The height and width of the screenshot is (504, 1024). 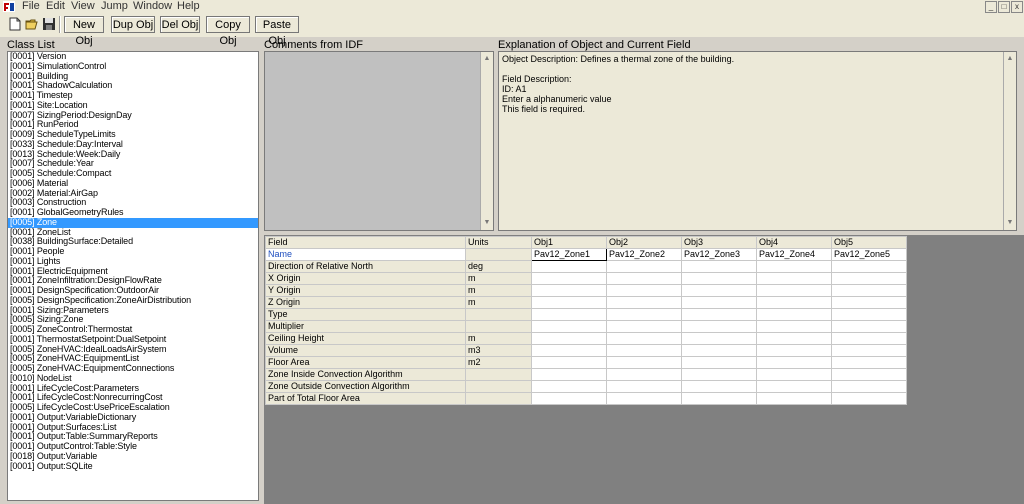 What do you see at coordinates (365, 386) in the screenshot?
I see `field-name-cell: Zone Outside Convection Algorithm` at bounding box center [365, 386].